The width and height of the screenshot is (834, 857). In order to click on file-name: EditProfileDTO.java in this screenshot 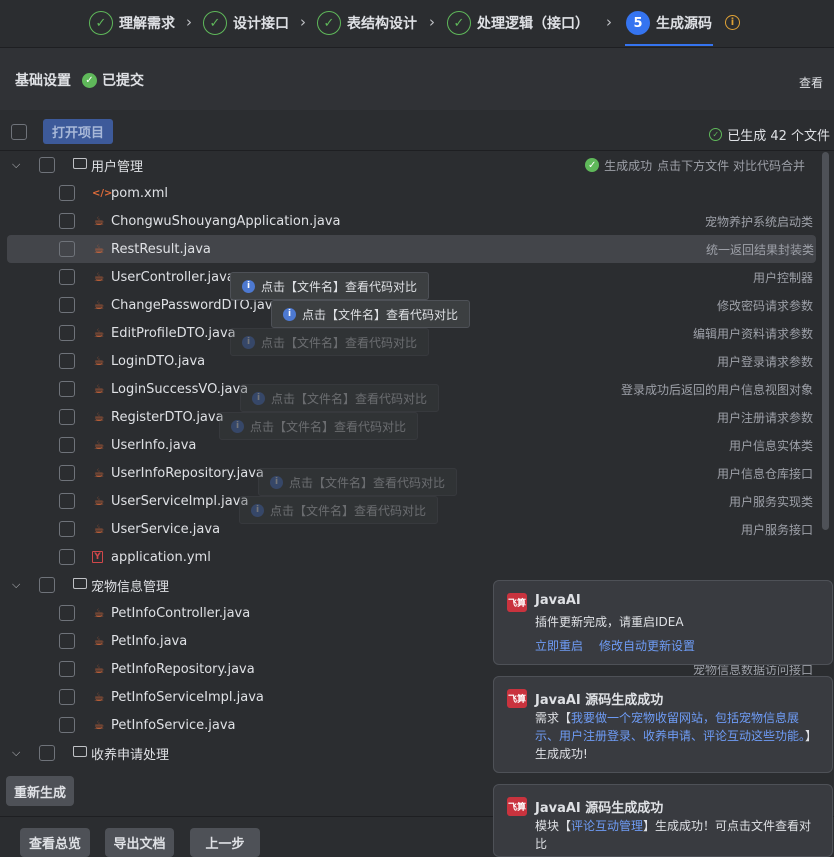, I will do `click(173, 333)`.